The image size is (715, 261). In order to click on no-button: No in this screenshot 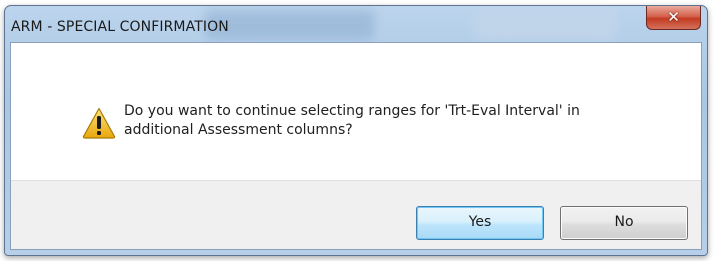, I will do `click(624, 223)`.